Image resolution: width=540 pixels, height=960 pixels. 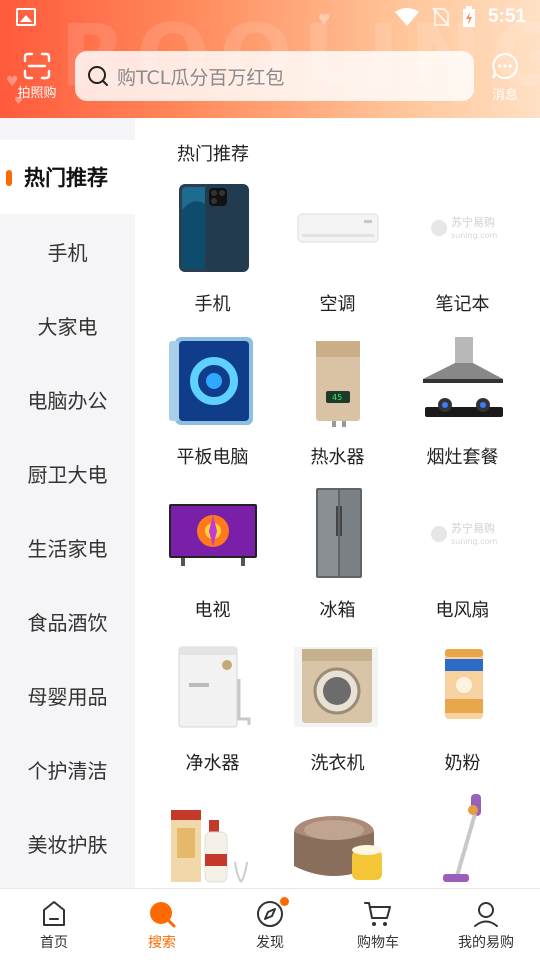 What do you see at coordinates (163, 915) in the screenshot?
I see `search-filled-icon` at bounding box center [163, 915].